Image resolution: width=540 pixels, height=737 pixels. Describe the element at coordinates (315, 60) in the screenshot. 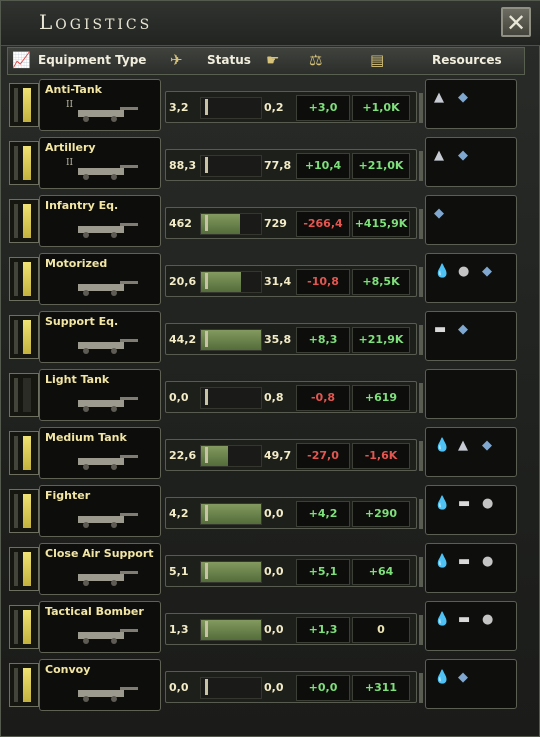

I see `scales-icon: ⚖` at that location.